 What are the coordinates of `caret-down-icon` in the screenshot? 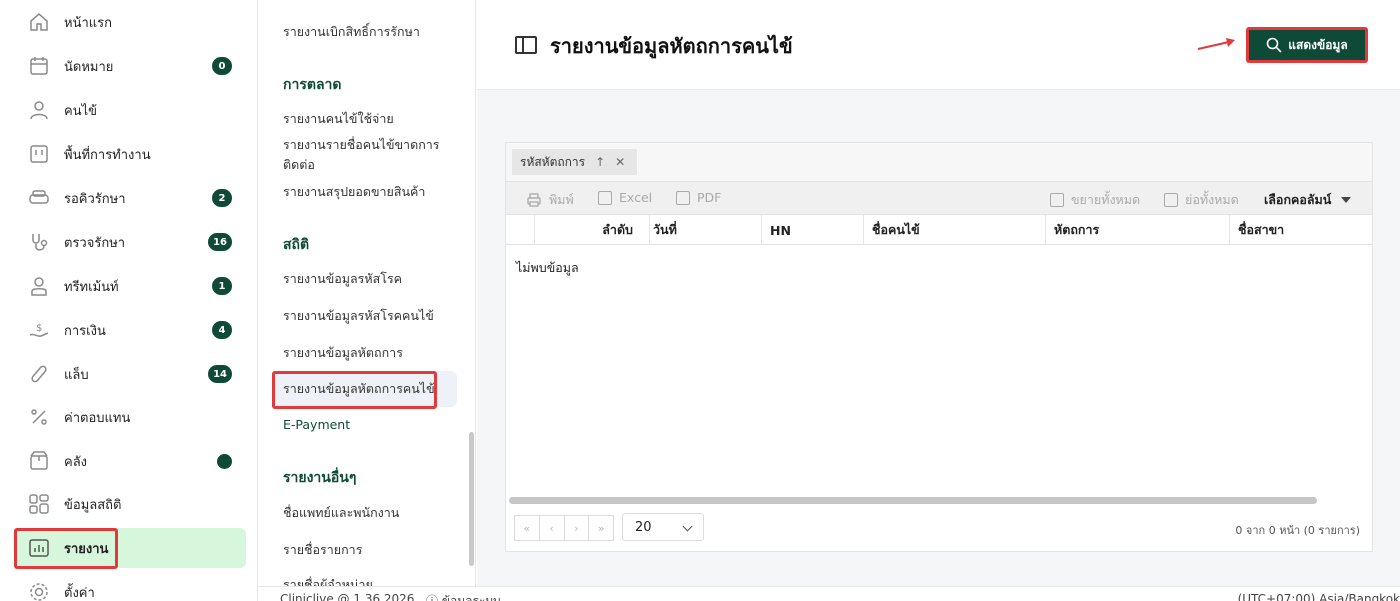 It's located at (1346, 200).